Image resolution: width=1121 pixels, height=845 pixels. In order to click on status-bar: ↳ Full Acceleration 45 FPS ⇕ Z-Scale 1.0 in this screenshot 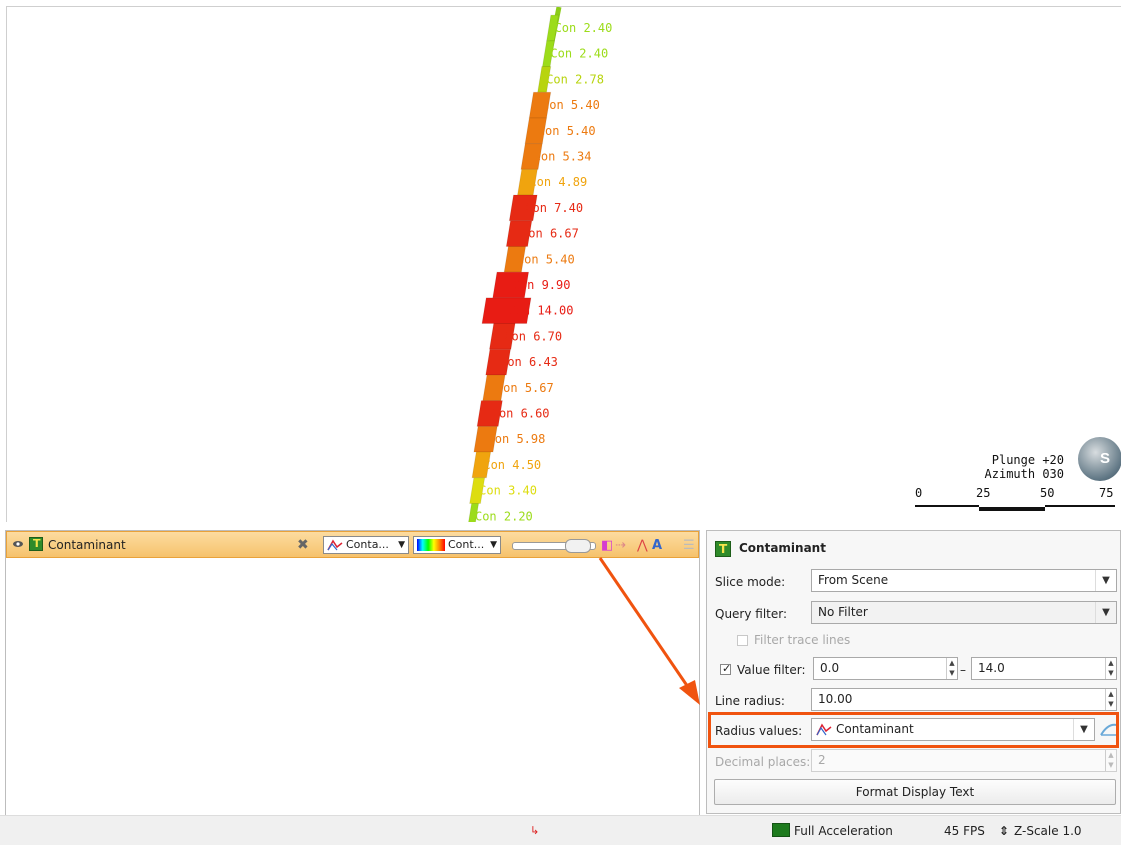, I will do `click(560, 830)`.